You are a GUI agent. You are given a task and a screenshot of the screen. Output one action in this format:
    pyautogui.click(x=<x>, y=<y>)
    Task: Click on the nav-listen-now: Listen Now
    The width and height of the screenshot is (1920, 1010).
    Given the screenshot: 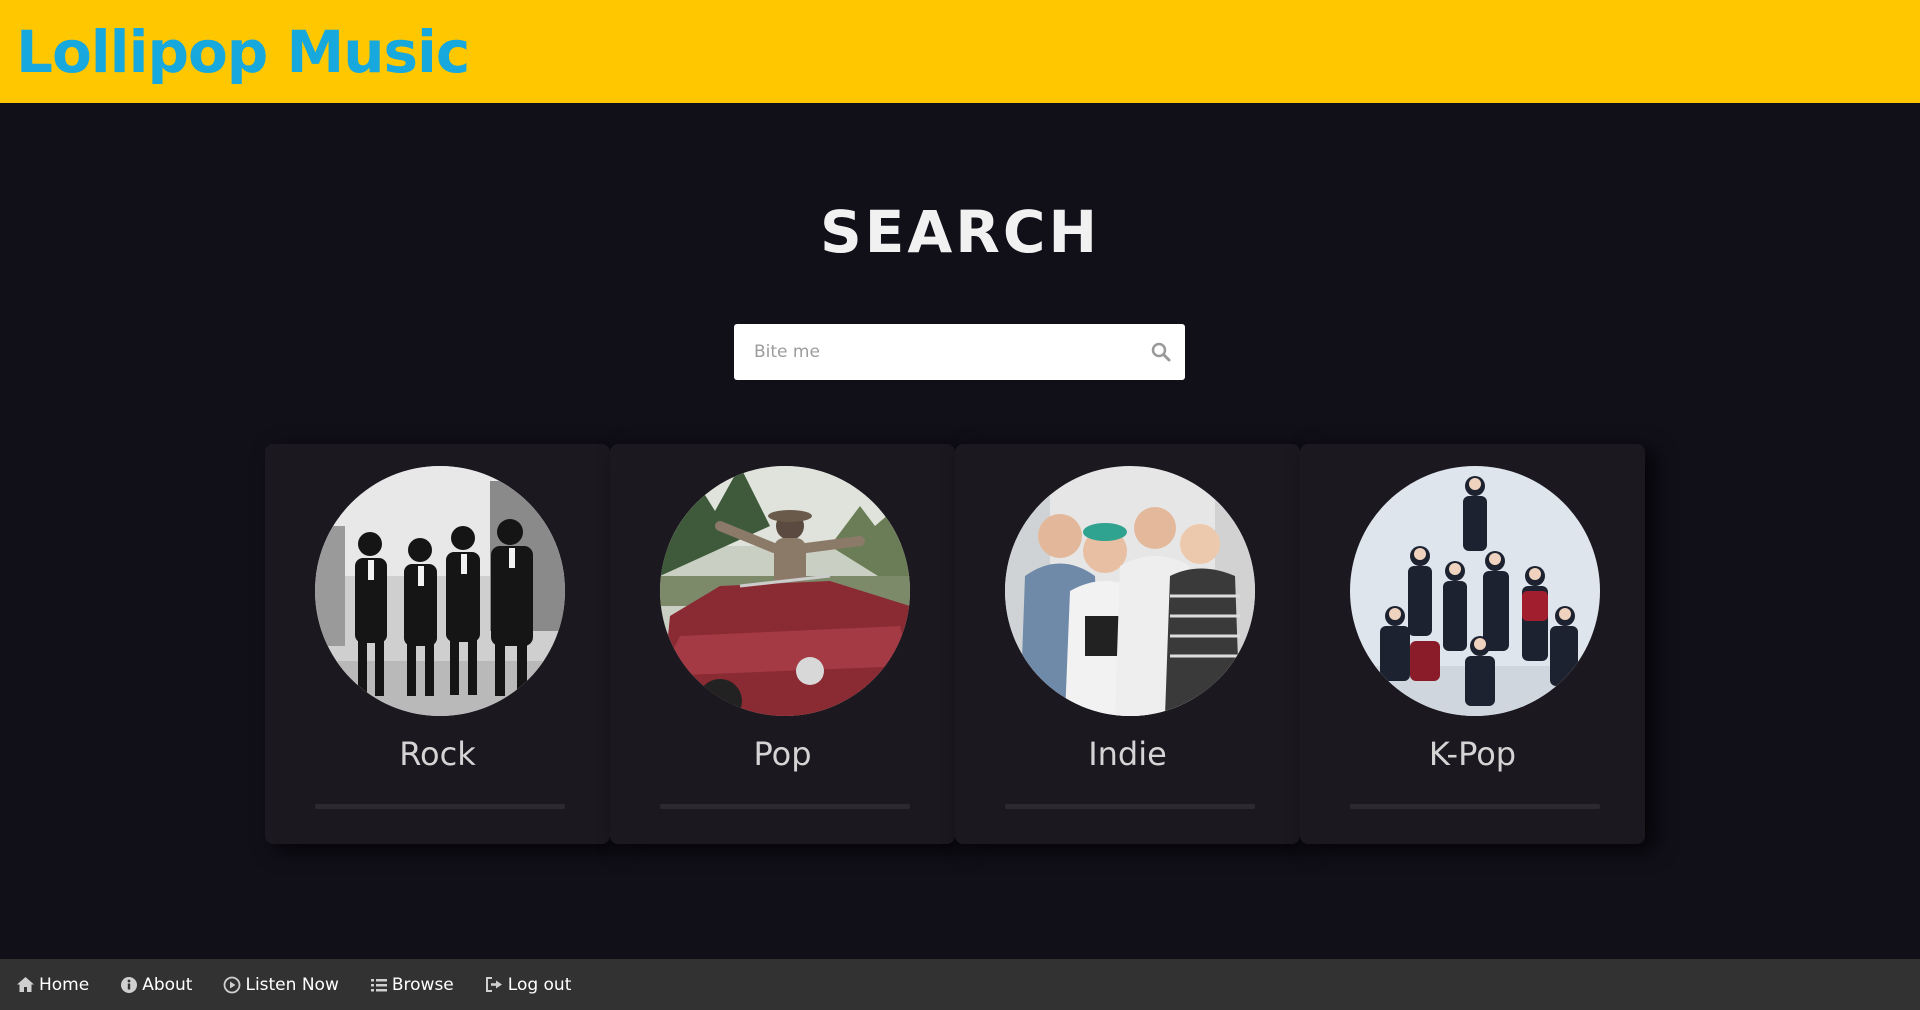 What is the action you would take?
    pyautogui.click(x=281, y=984)
    